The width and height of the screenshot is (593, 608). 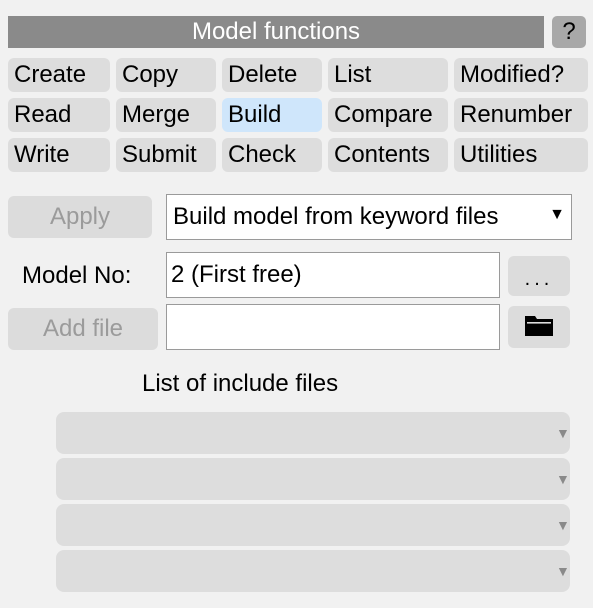 I want to click on file-path-input, so click(x=333, y=327).